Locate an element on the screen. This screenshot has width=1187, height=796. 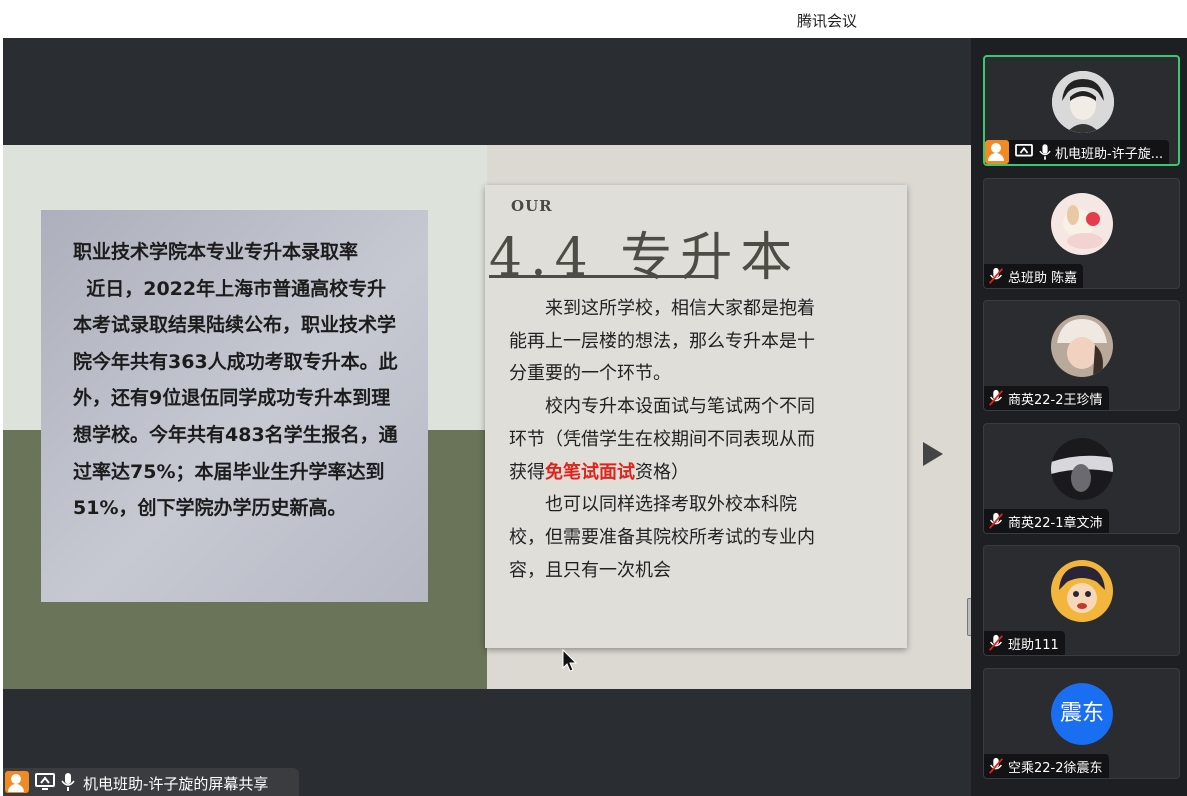
heading-underline is located at coordinates (603, 276).